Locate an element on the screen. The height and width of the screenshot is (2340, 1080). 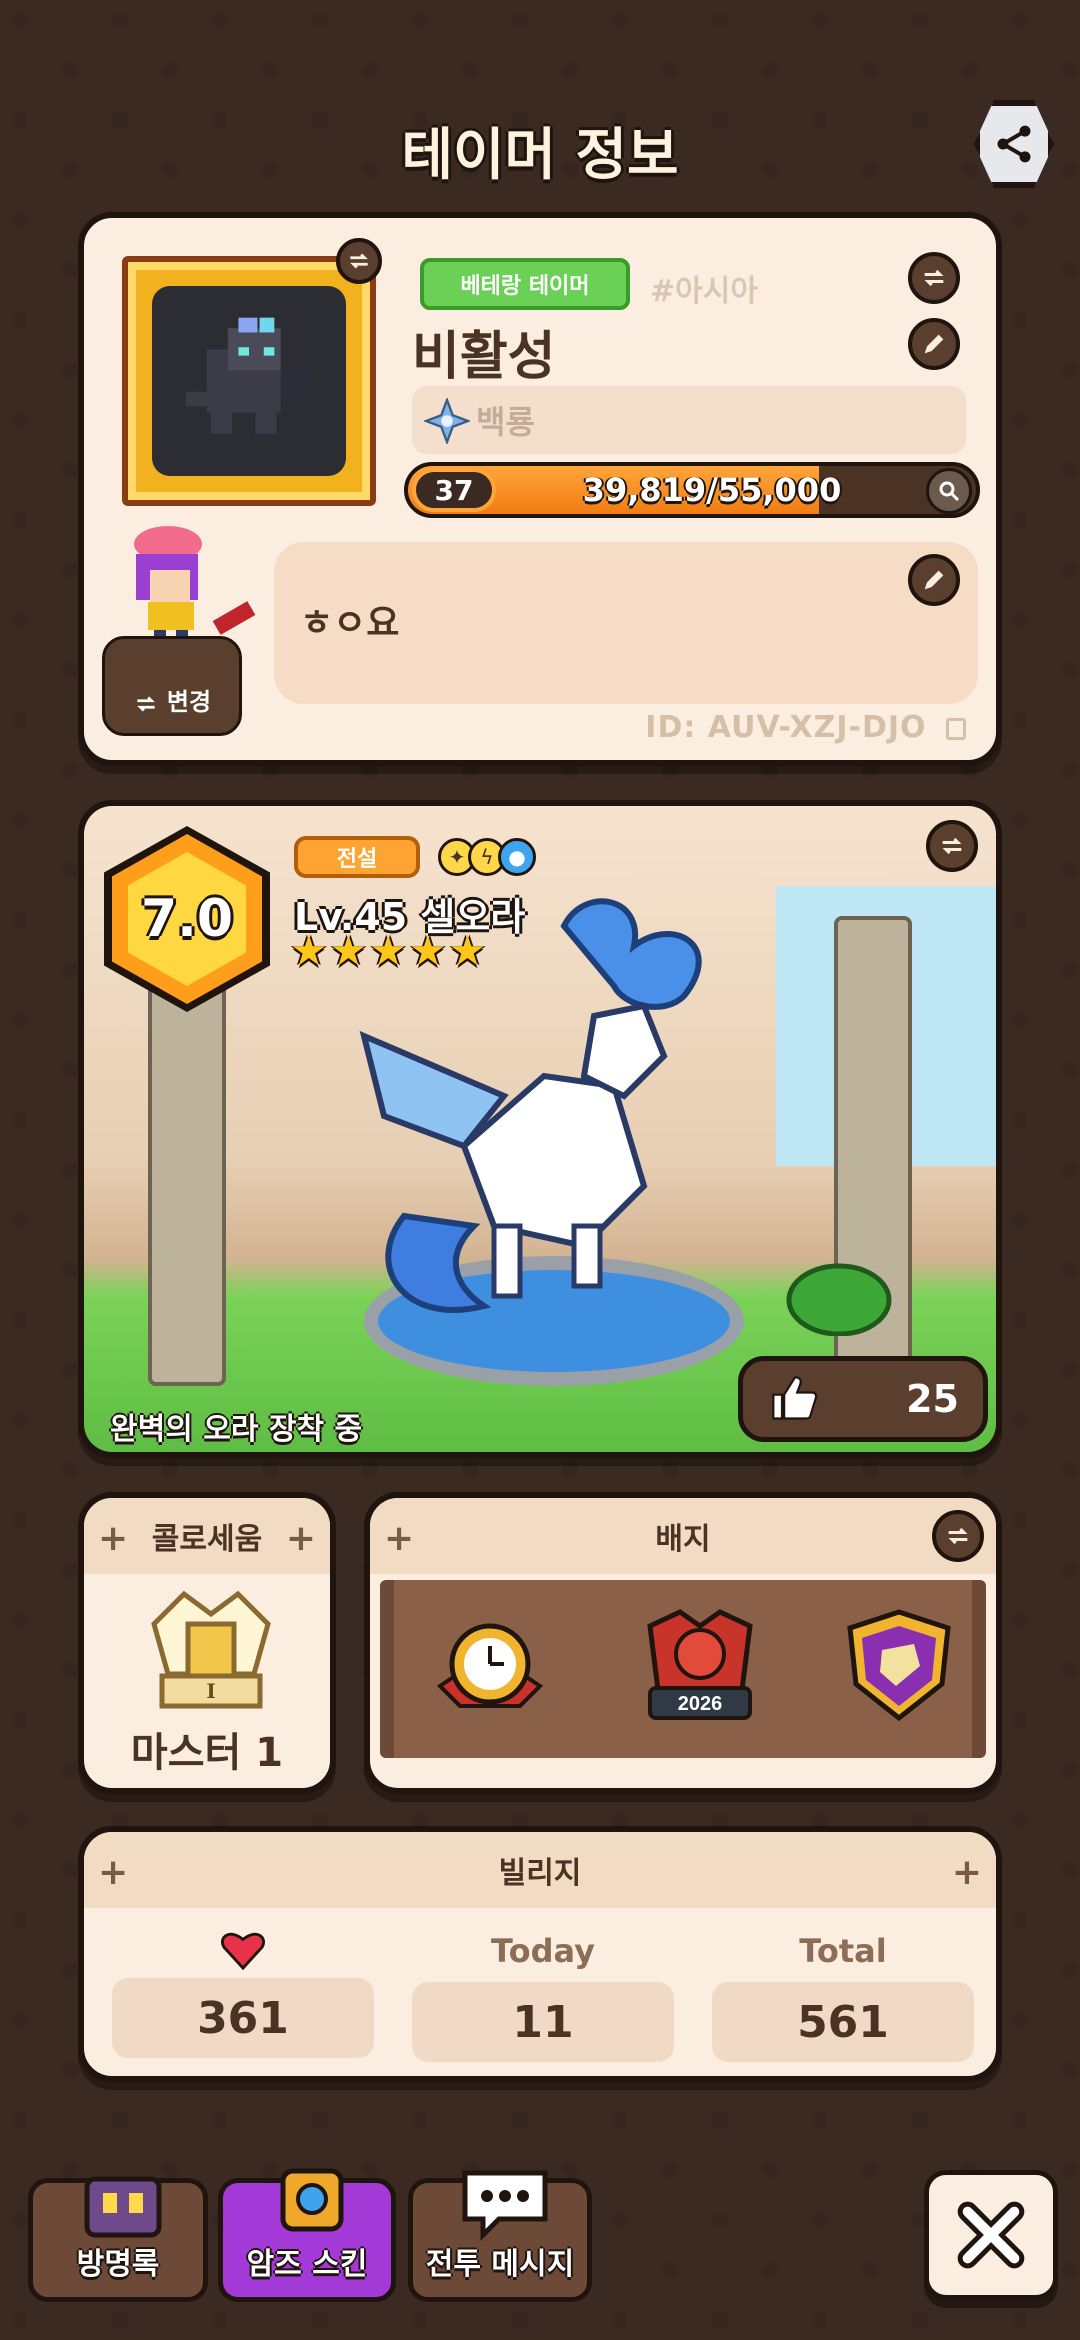
exp-value: 39,819/55,000 is located at coordinates (712, 490).